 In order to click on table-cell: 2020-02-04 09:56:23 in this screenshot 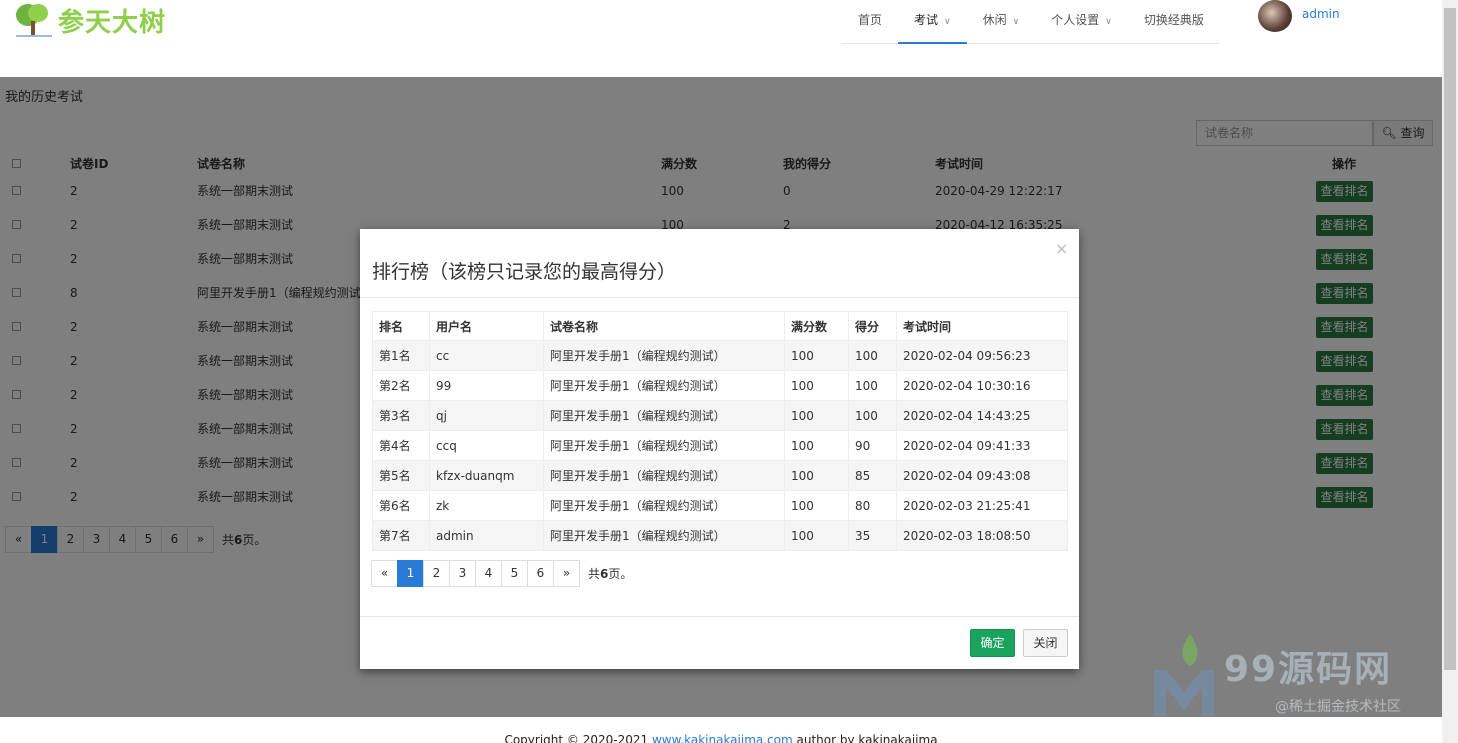, I will do `click(982, 355)`.